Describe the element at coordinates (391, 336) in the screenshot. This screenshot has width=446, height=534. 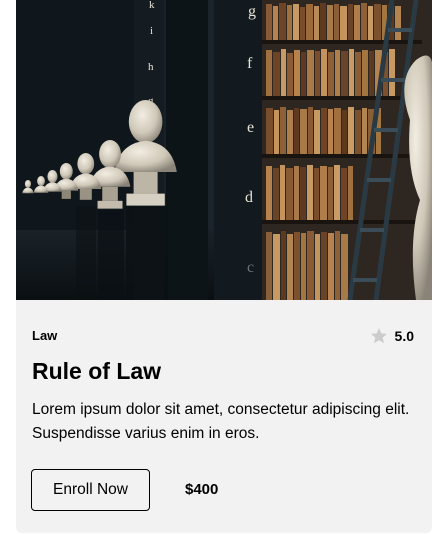
I see `rating: 5.0` at that location.